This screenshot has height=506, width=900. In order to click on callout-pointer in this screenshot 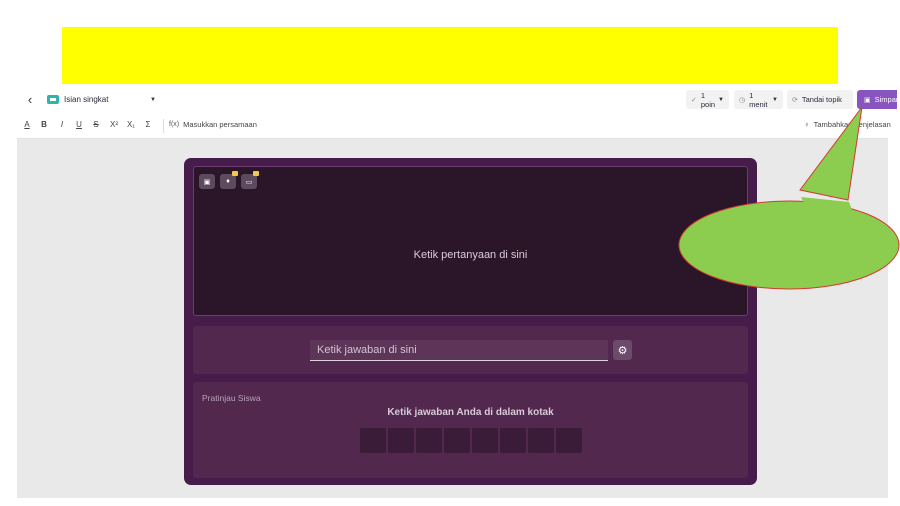, I will do `click(831, 153)`.